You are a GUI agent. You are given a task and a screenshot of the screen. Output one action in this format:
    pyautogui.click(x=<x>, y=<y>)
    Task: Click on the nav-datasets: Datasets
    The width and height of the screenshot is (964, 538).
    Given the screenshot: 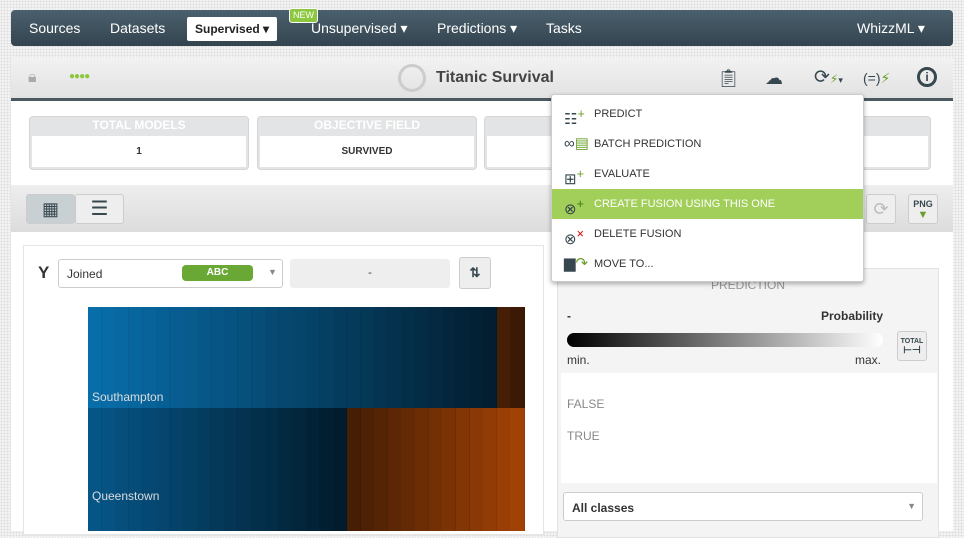 What is the action you would take?
    pyautogui.click(x=137, y=28)
    